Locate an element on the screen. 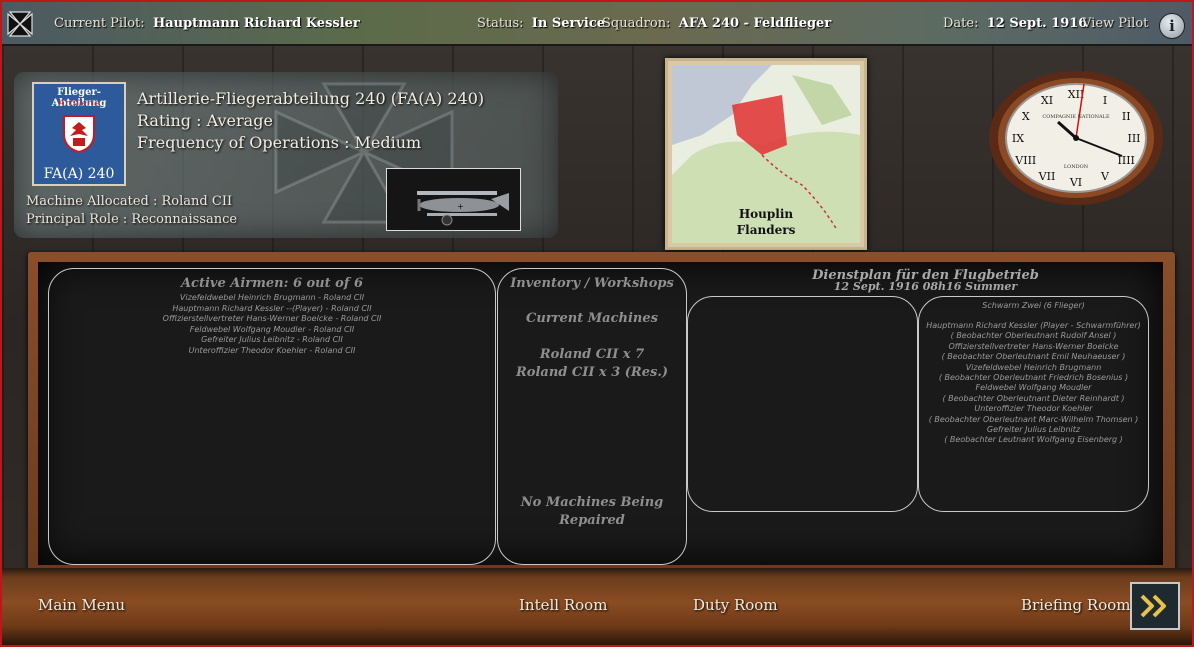 The image size is (1194, 647). repair-status-line-2: Repaired is located at coordinates (592, 520).